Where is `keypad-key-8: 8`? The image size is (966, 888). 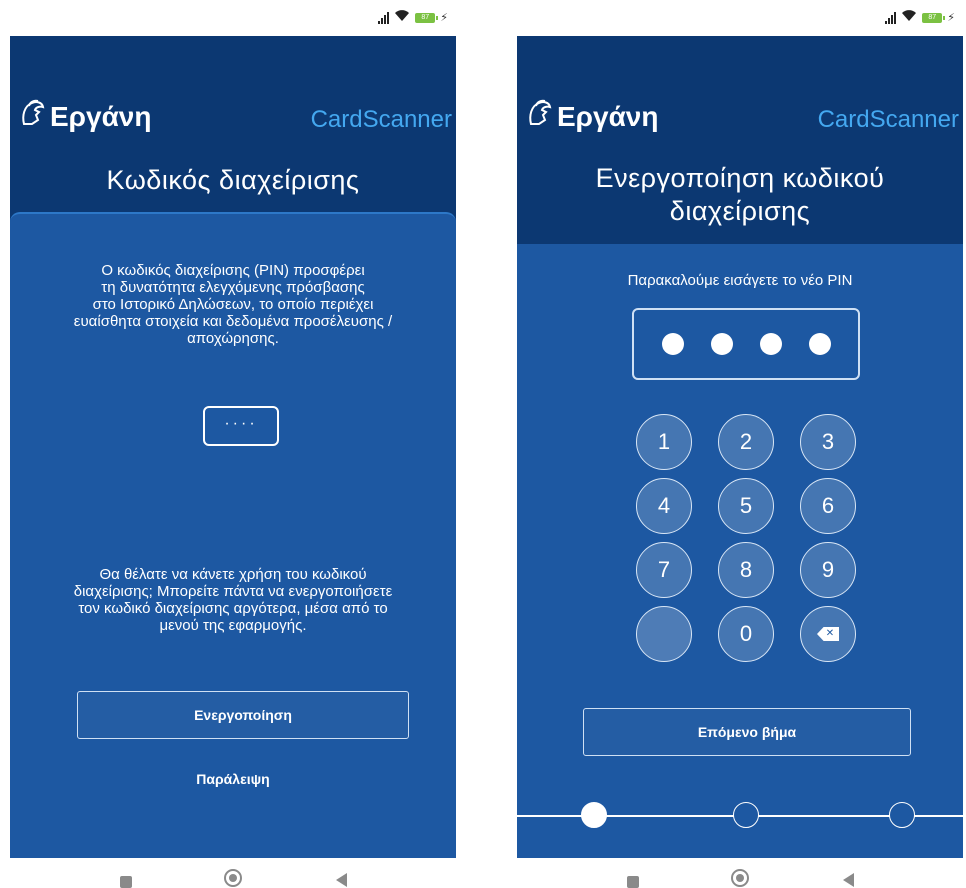 keypad-key-8: 8 is located at coordinates (746, 570).